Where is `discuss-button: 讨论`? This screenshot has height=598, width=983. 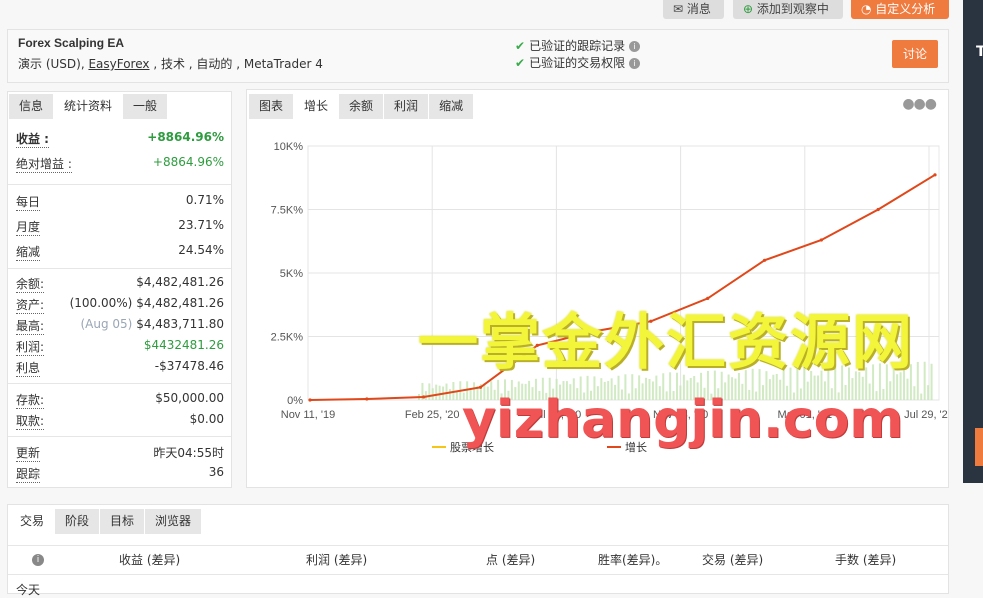 discuss-button: 讨论 is located at coordinates (915, 54).